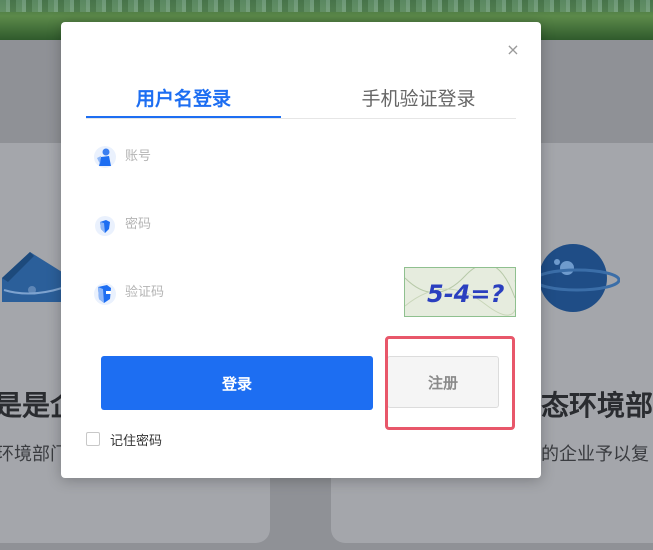 The height and width of the screenshot is (550, 653). I want to click on remember-label: 记住密码, so click(136, 441).